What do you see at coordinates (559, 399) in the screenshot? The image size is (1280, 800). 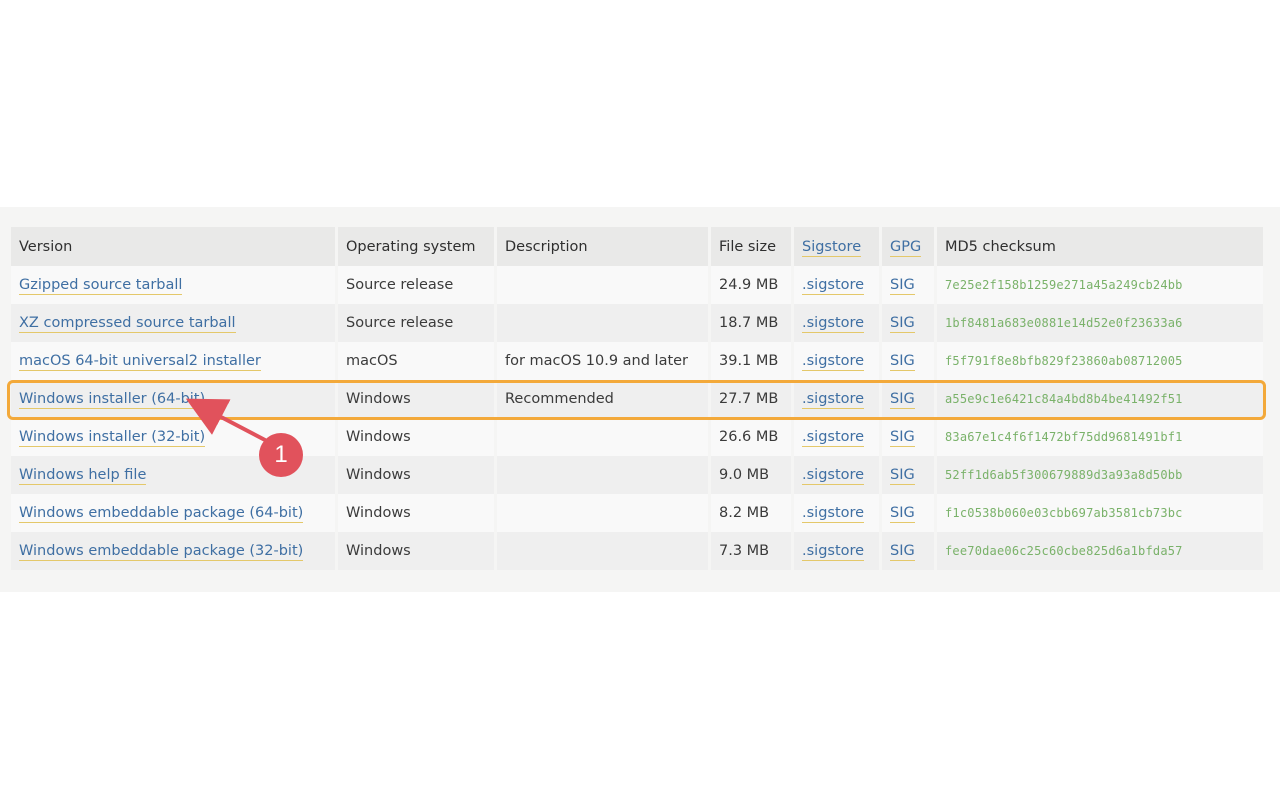 I see `description-cell: Recommended` at bounding box center [559, 399].